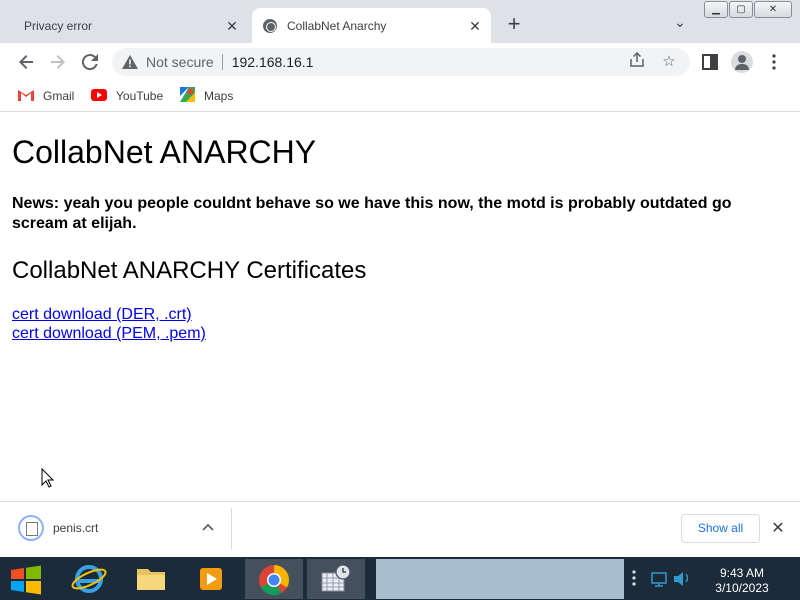 The image size is (800, 600). I want to click on download-item: penis.crt, so click(58, 528).